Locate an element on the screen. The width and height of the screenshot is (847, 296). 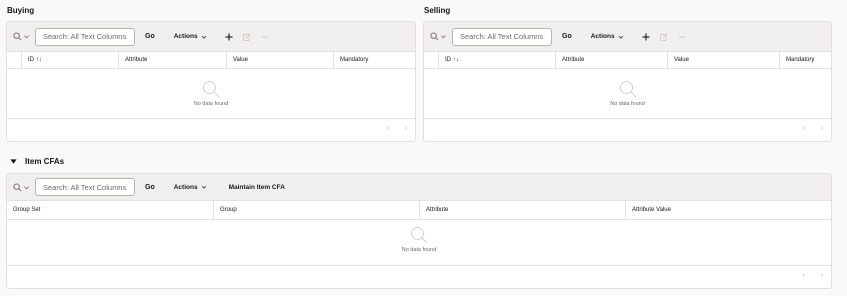
item-cfas-search is located at coordinates (74, 187).